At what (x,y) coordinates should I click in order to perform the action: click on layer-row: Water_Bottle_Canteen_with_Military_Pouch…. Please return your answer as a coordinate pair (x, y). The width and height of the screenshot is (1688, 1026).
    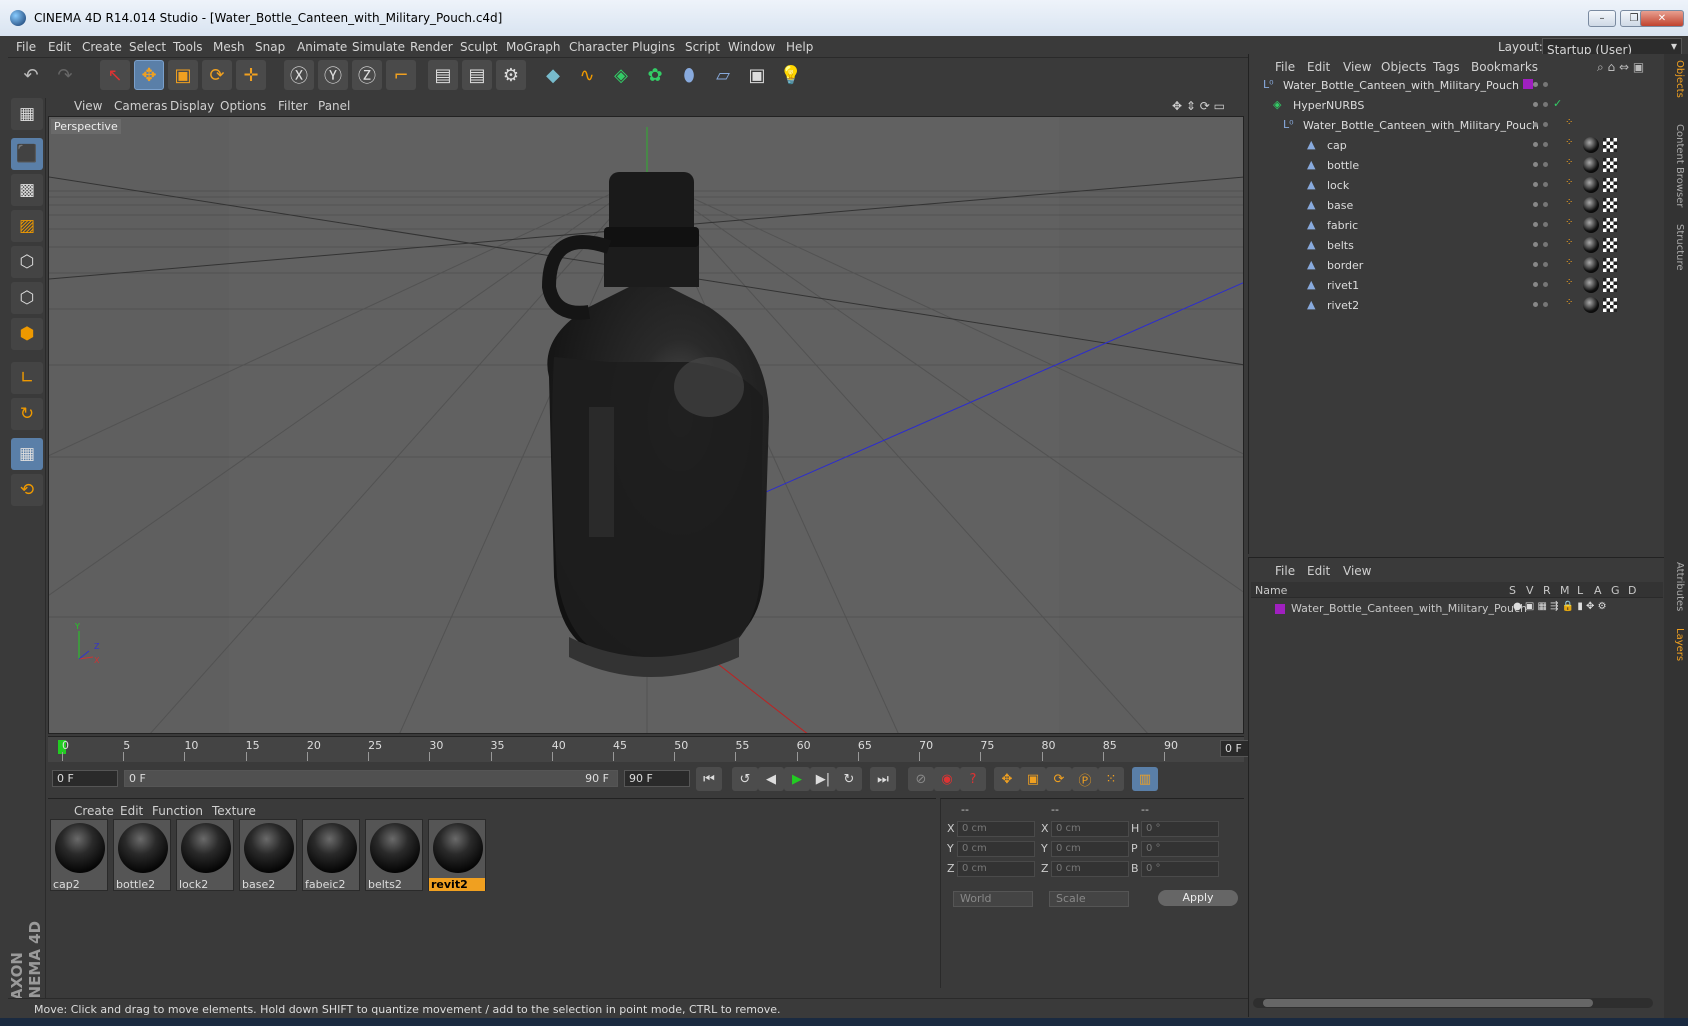
    Looking at the image, I should click on (1457, 609).